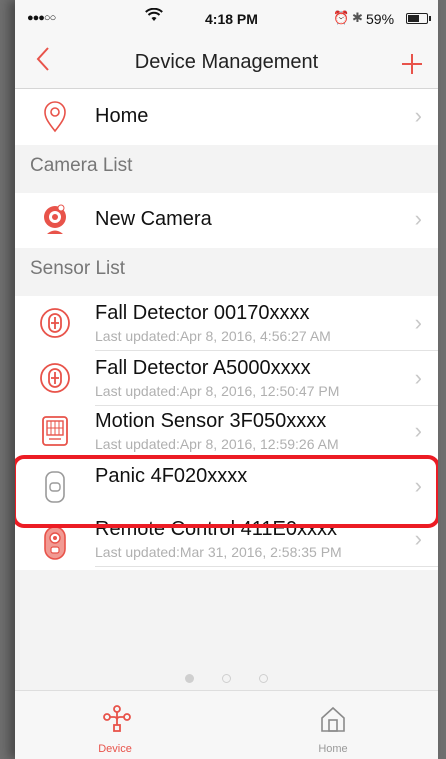 This screenshot has height=759, width=446. I want to click on tab-home: Home, so click(333, 725).